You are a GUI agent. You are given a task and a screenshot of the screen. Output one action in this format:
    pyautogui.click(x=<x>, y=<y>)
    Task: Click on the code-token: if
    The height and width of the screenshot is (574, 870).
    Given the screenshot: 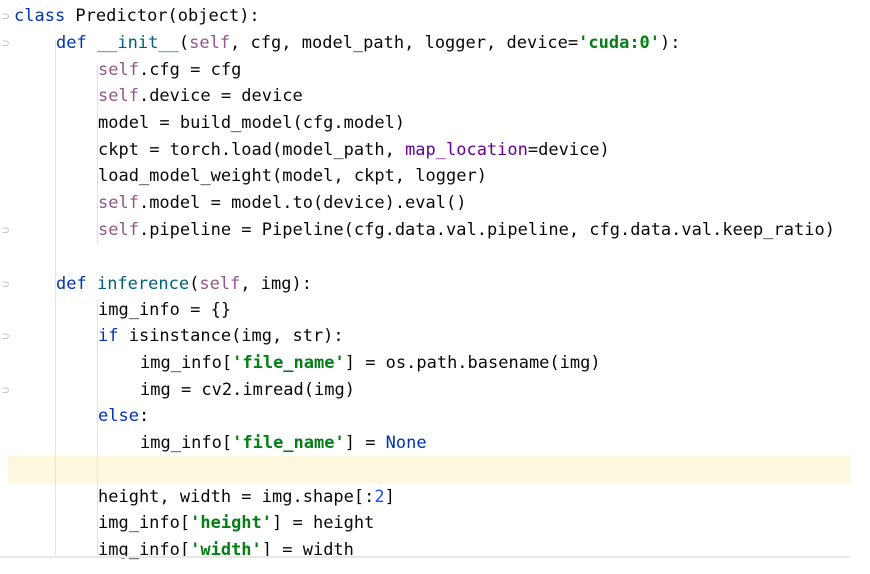 What is the action you would take?
    pyautogui.click(x=113, y=336)
    